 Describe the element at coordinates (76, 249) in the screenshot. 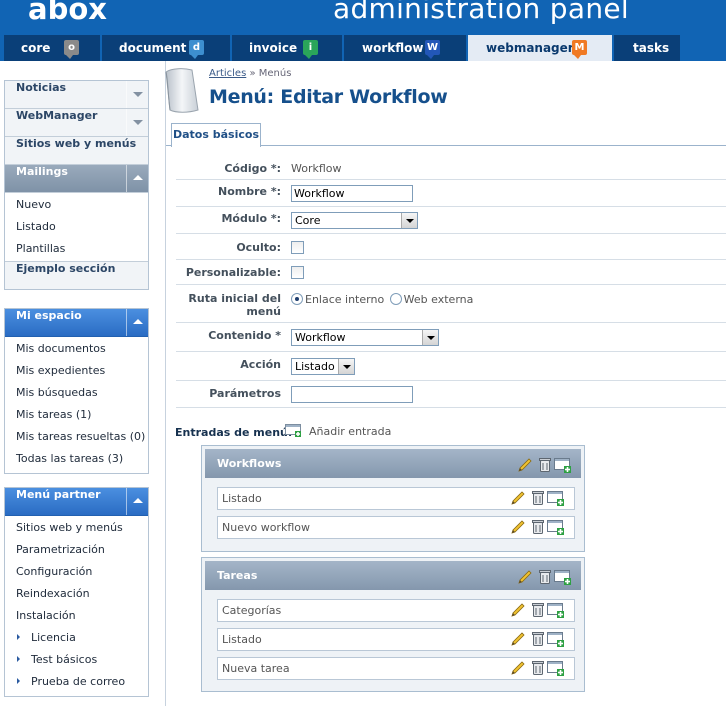

I see `sidebar-item-plantillas: Plantillas` at that location.